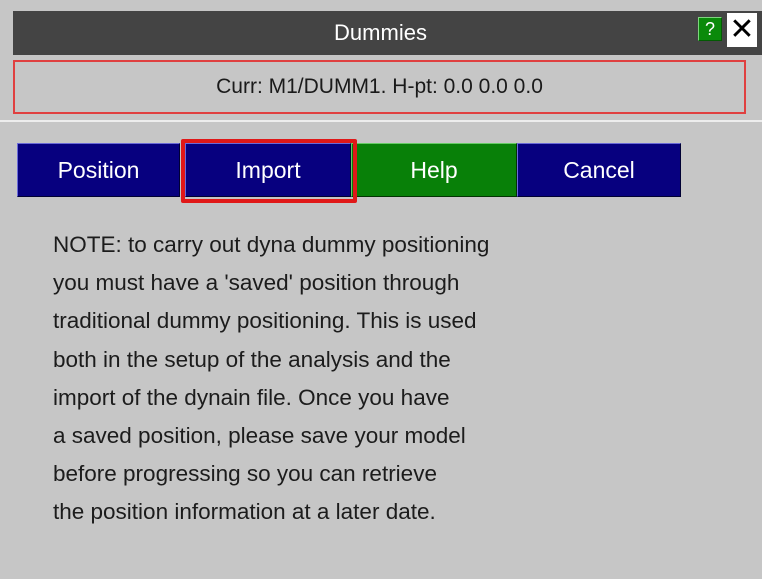 The width and height of the screenshot is (762, 579). I want to click on title-bar: Dummies, so click(387, 33).